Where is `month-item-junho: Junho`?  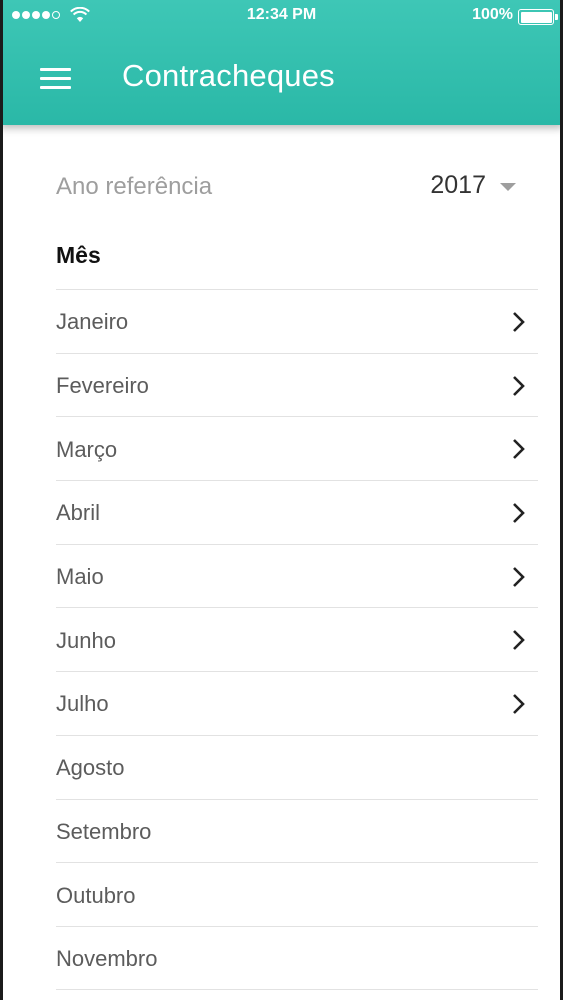 month-item-junho: Junho is located at coordinates (297, 639).